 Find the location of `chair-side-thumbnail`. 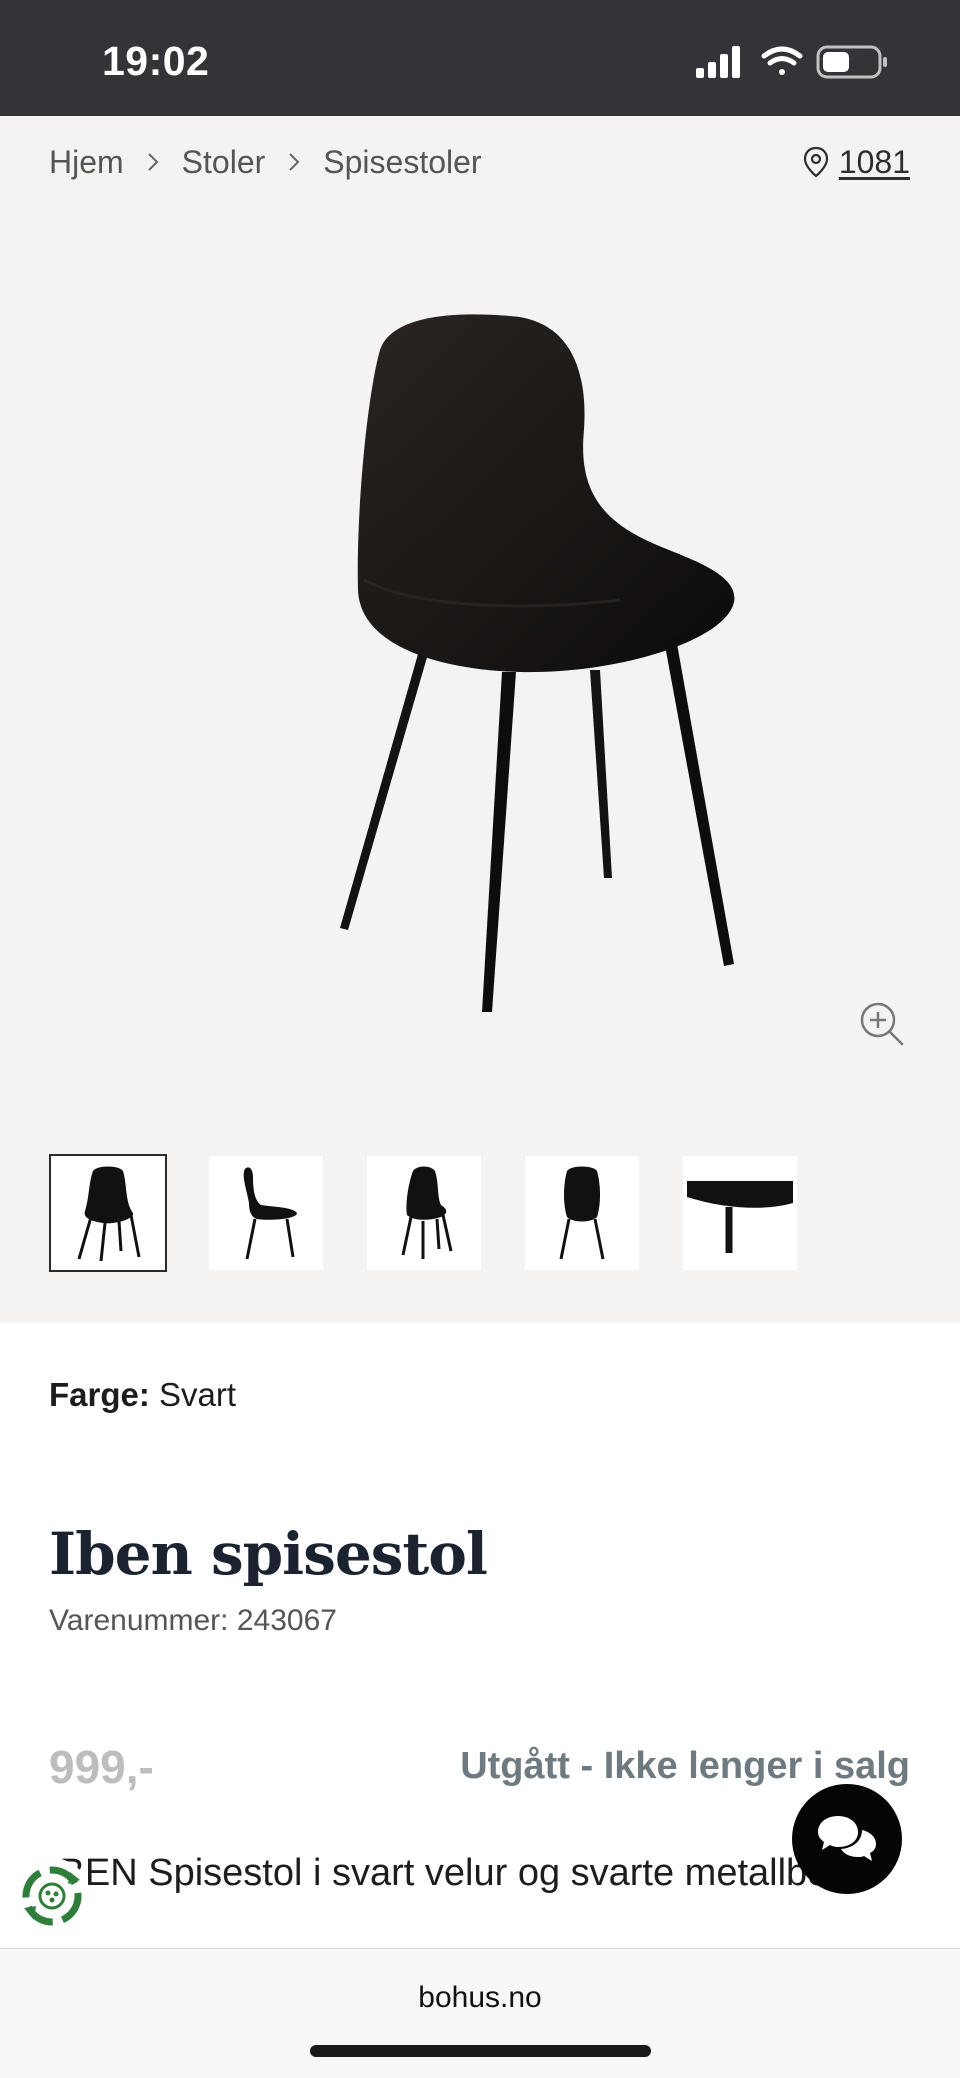

chair-side-thumbnail is located at coordinates (270, 1213).